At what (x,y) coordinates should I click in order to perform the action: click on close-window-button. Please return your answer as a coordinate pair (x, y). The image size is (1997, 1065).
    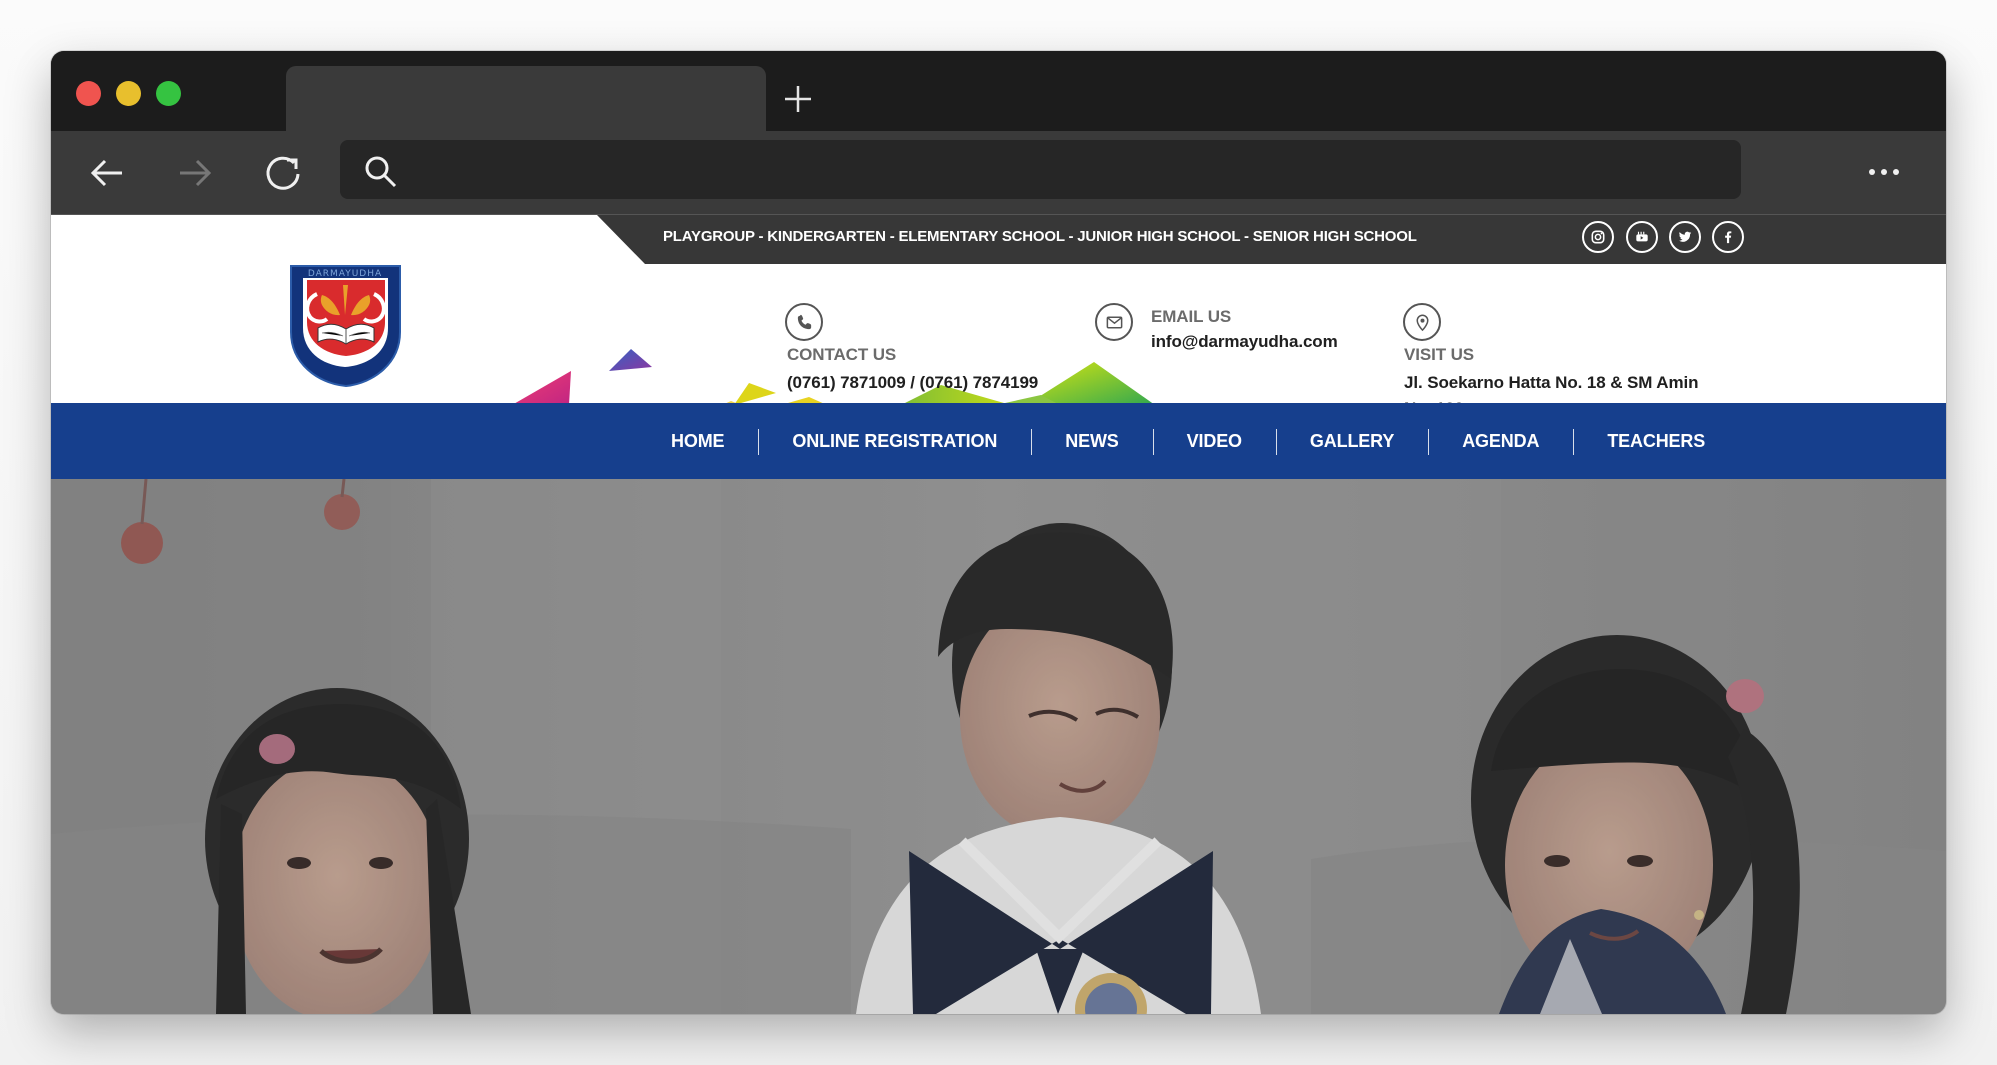
    Looking at the image, I should click on (88, 93).